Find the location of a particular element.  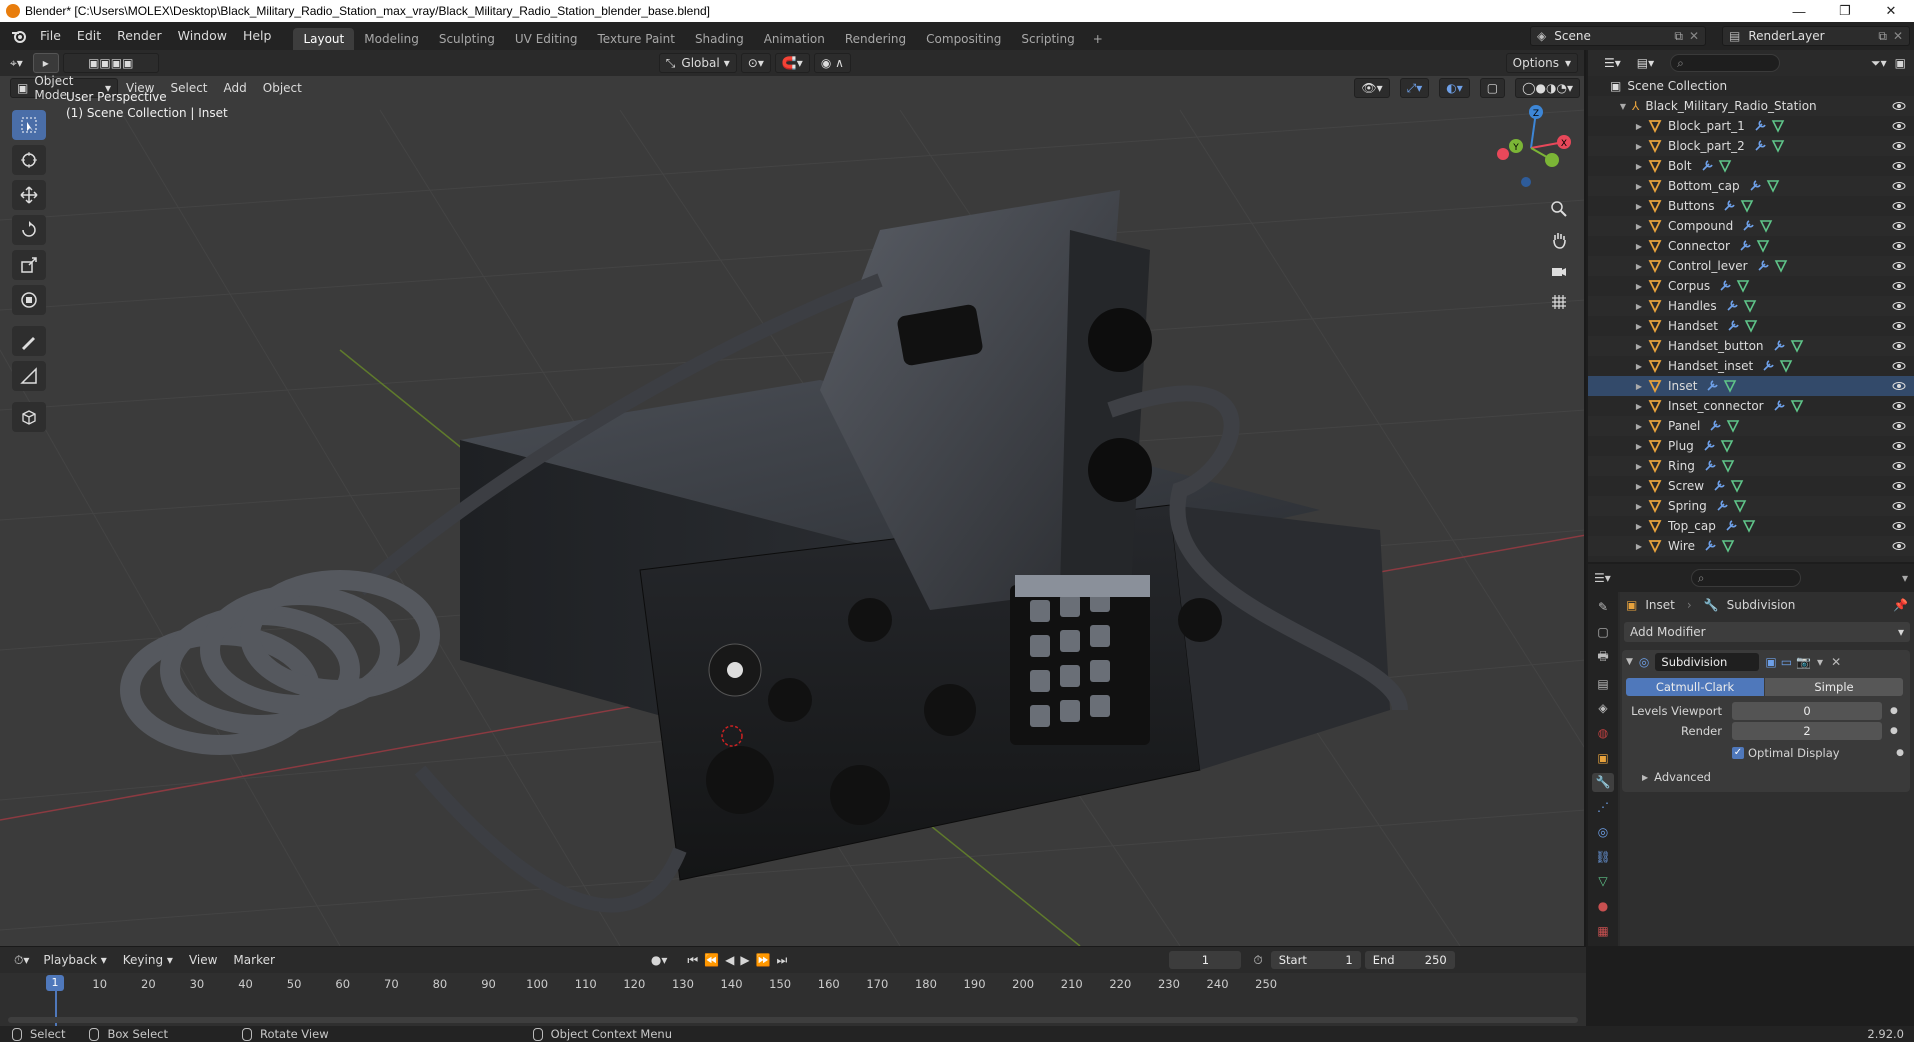

shading-modes-icon: ◯●◑◔▾ is located at coordinates (1547, 88).